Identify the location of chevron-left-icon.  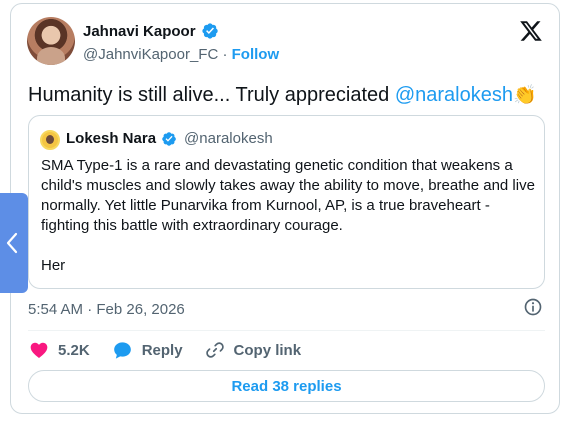
(12, 243).